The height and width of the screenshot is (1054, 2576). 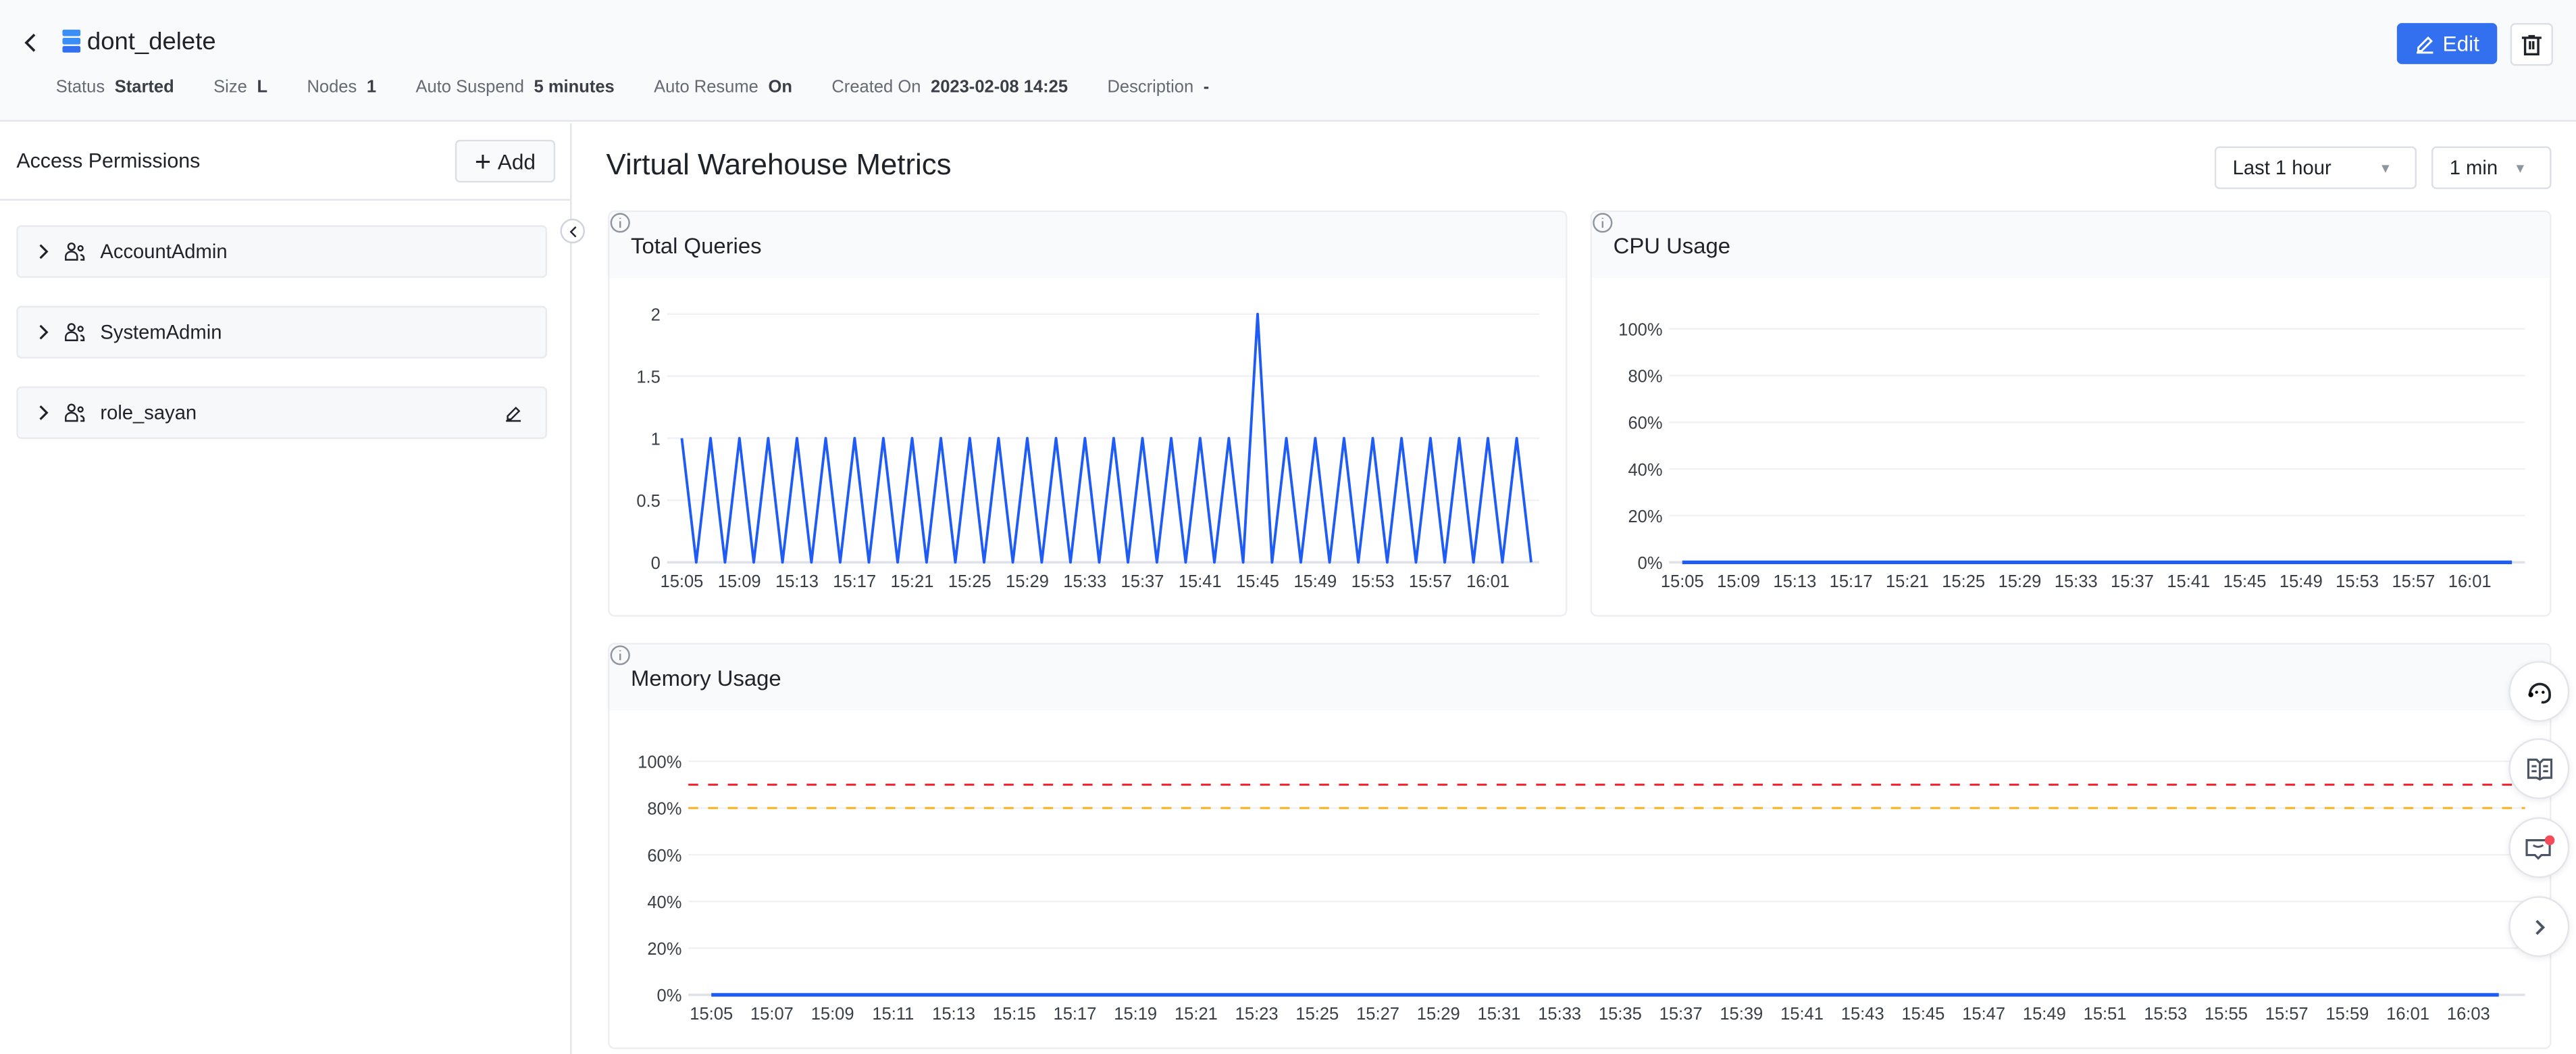 I want to click on chevron-left-icon, so click(x=572, y=231).